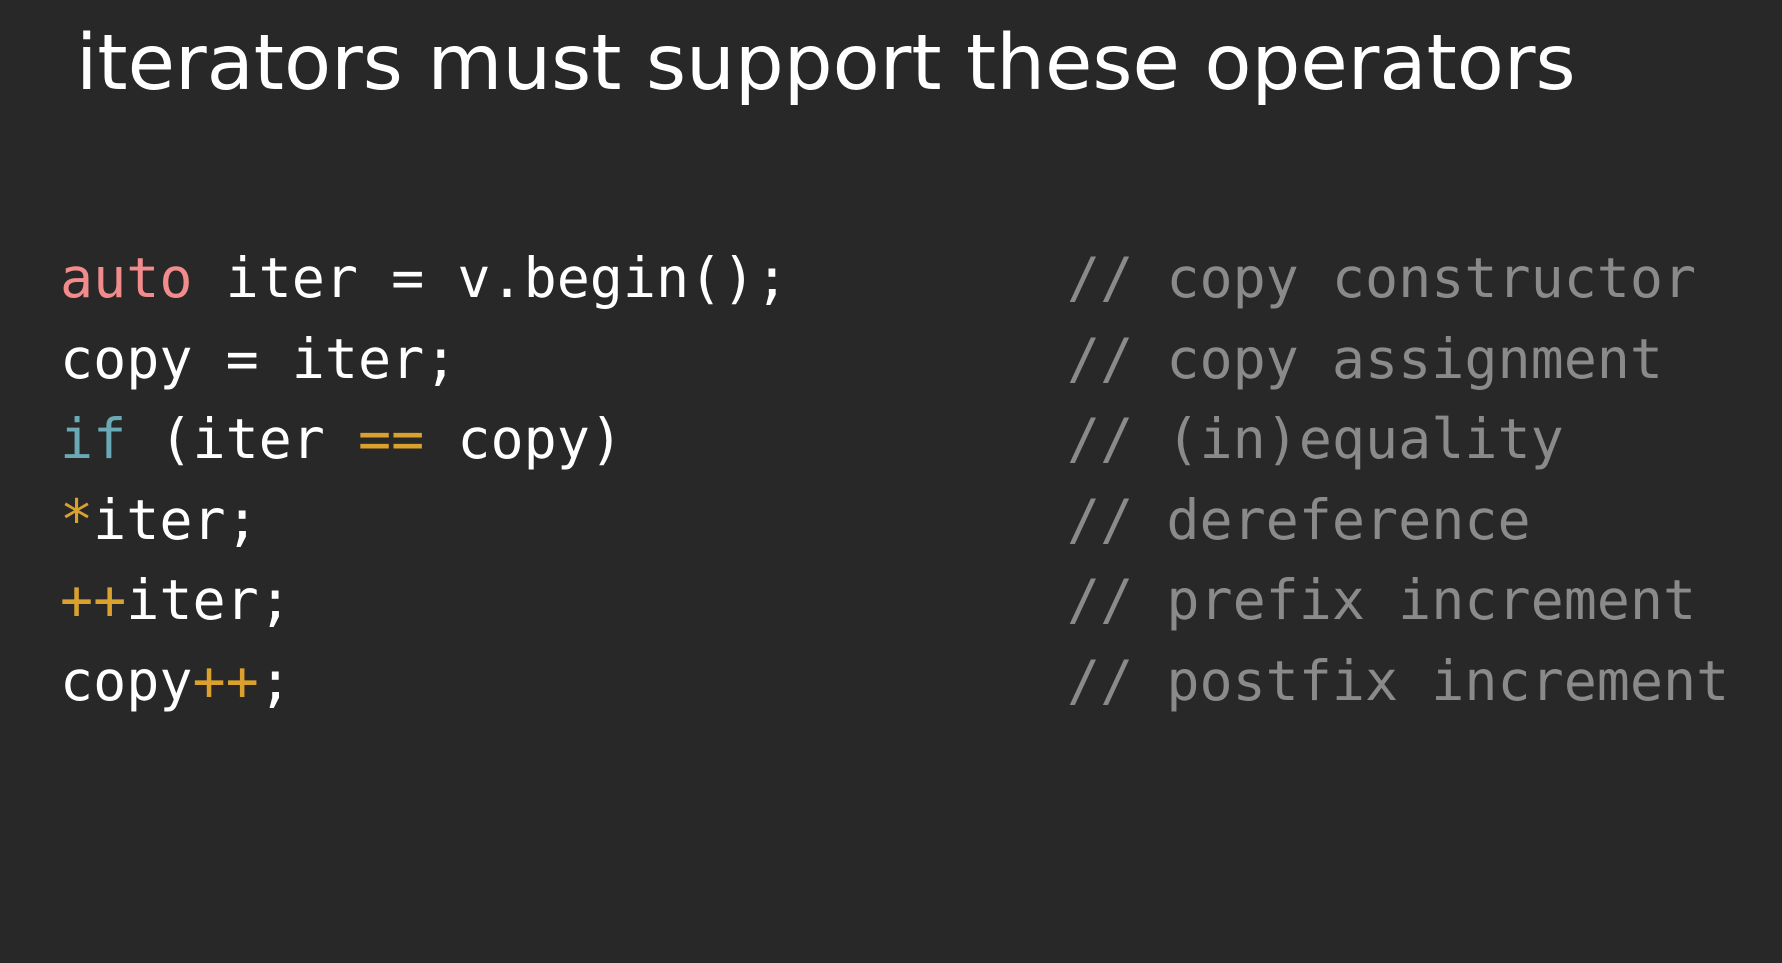 This screenshot has height=963, width=1782. Describe the element at coordinates (242, 439) in the screenshot. I see `code-token: (iter` at that location.